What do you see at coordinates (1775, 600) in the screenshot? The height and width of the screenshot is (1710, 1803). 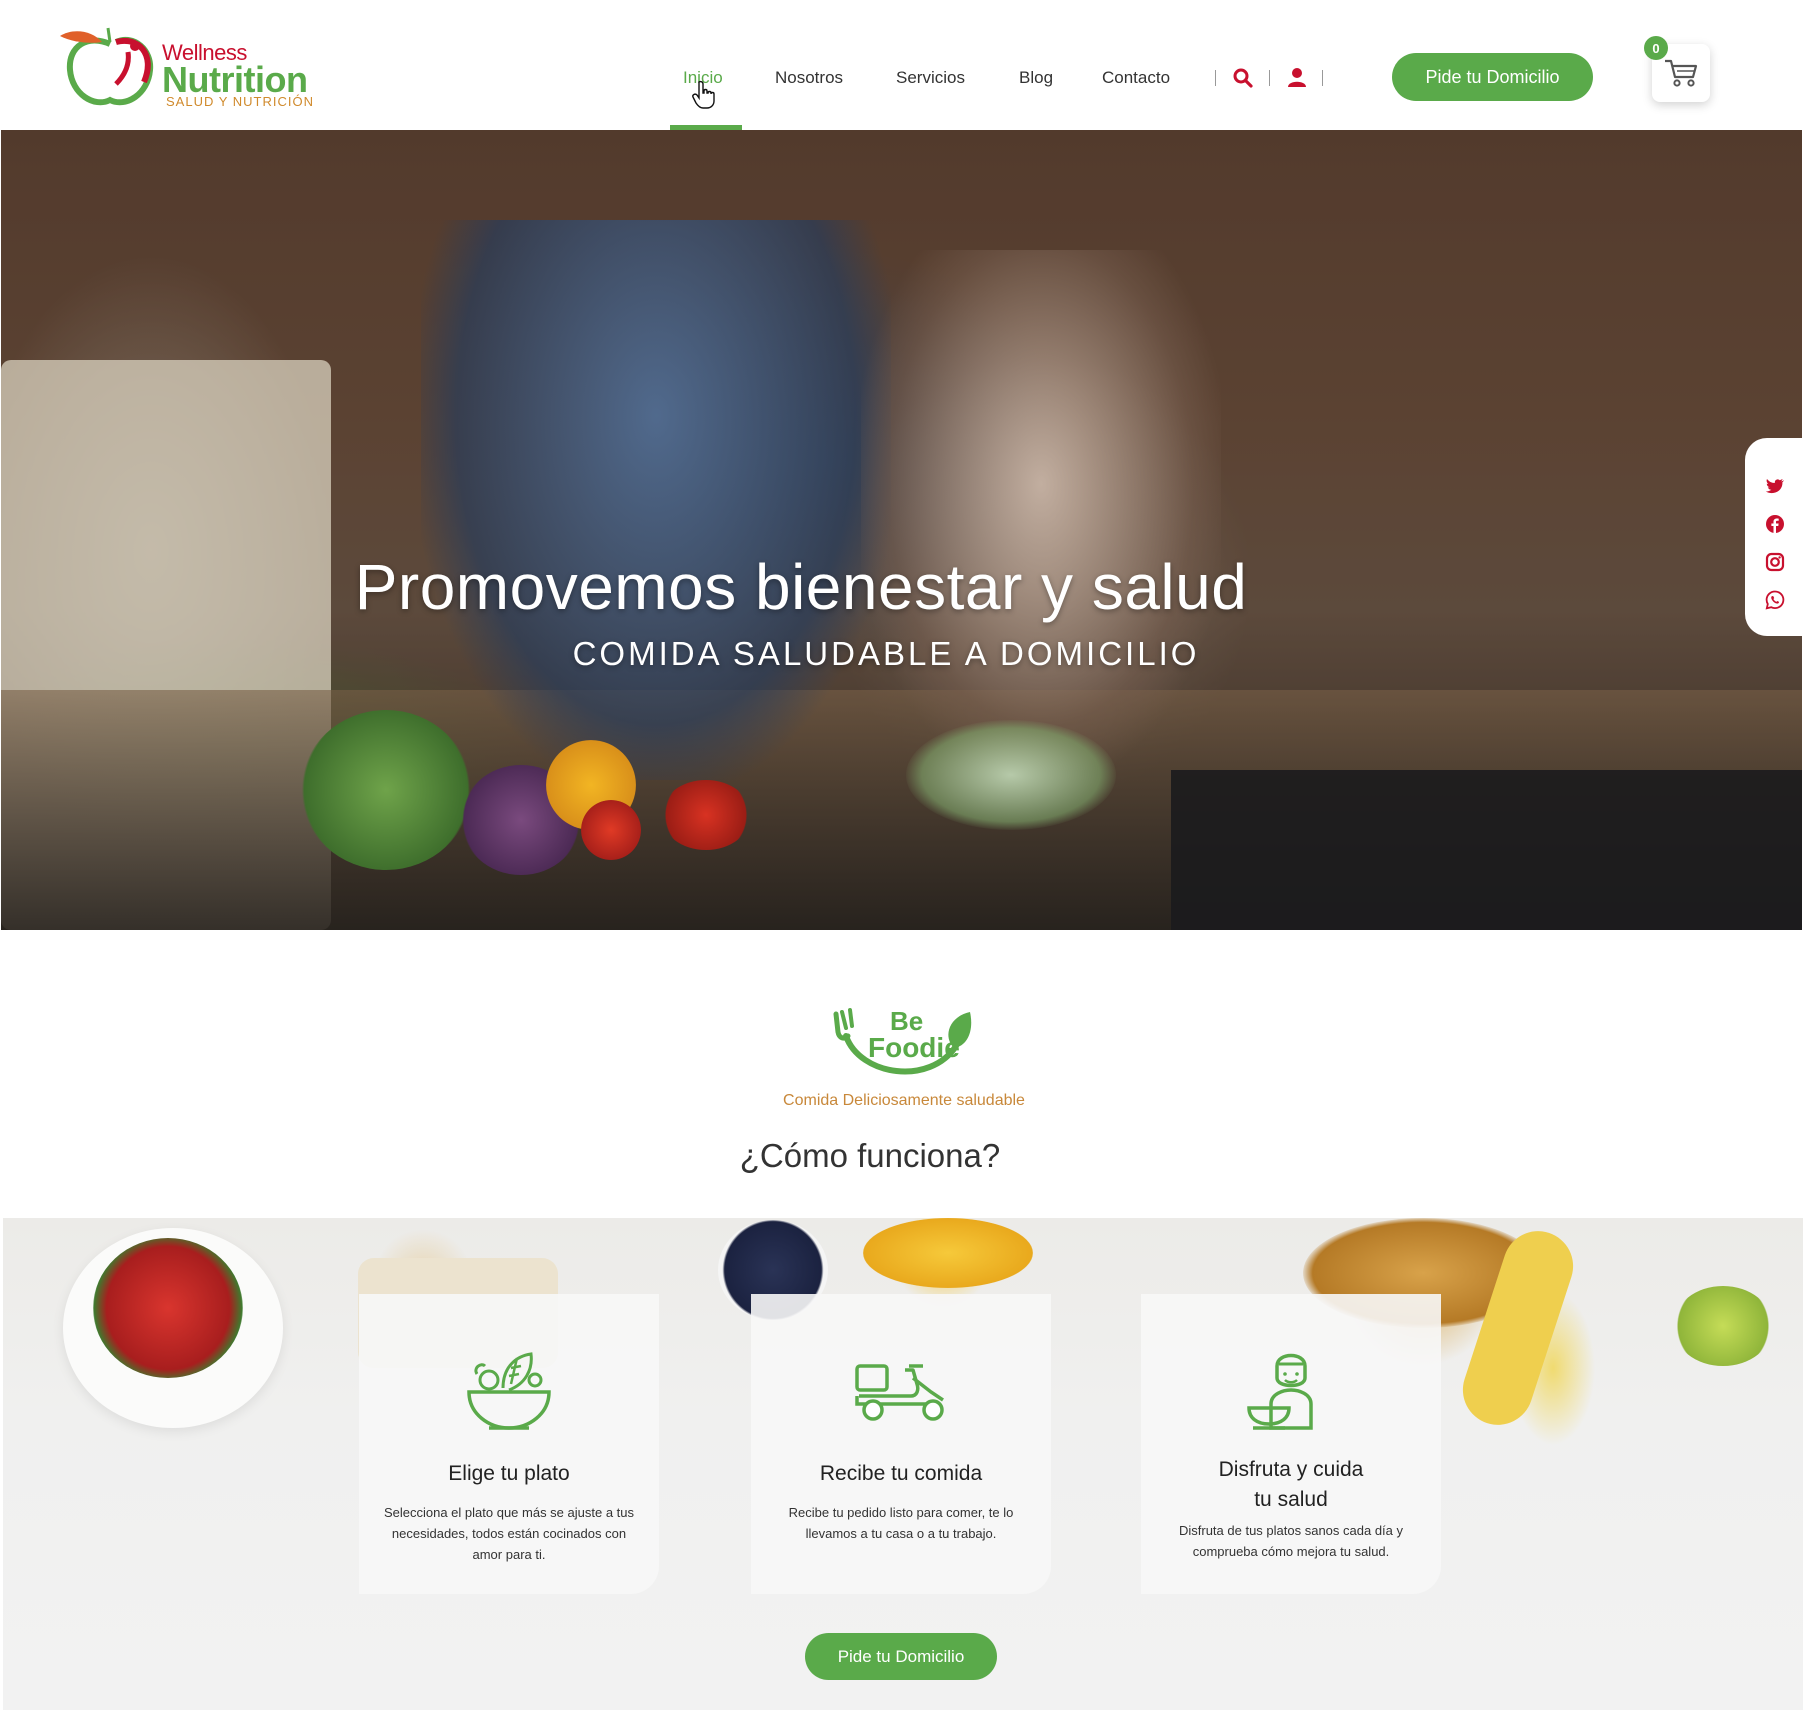 I see `whatsapp-icon` at bounding box center [1775, 600].